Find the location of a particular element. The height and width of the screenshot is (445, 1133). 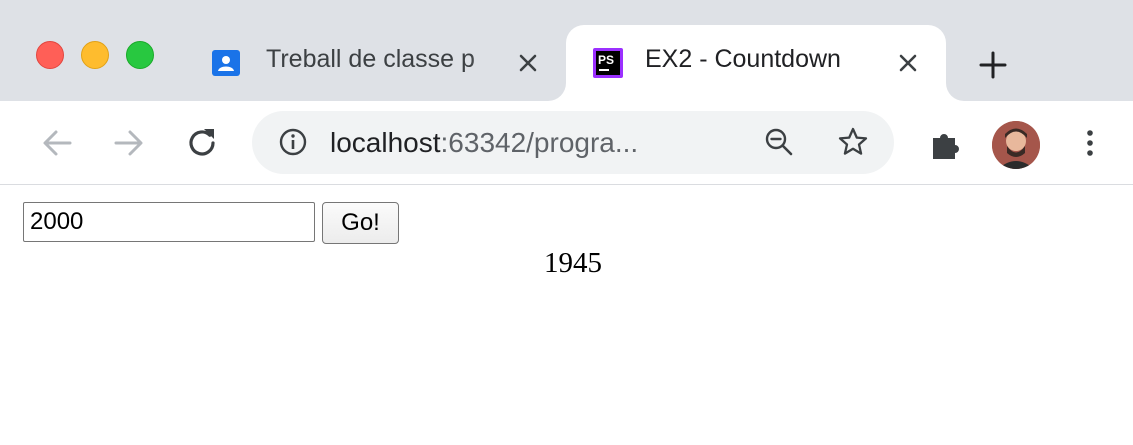

window-close-button is located at coordinates (50, 55).